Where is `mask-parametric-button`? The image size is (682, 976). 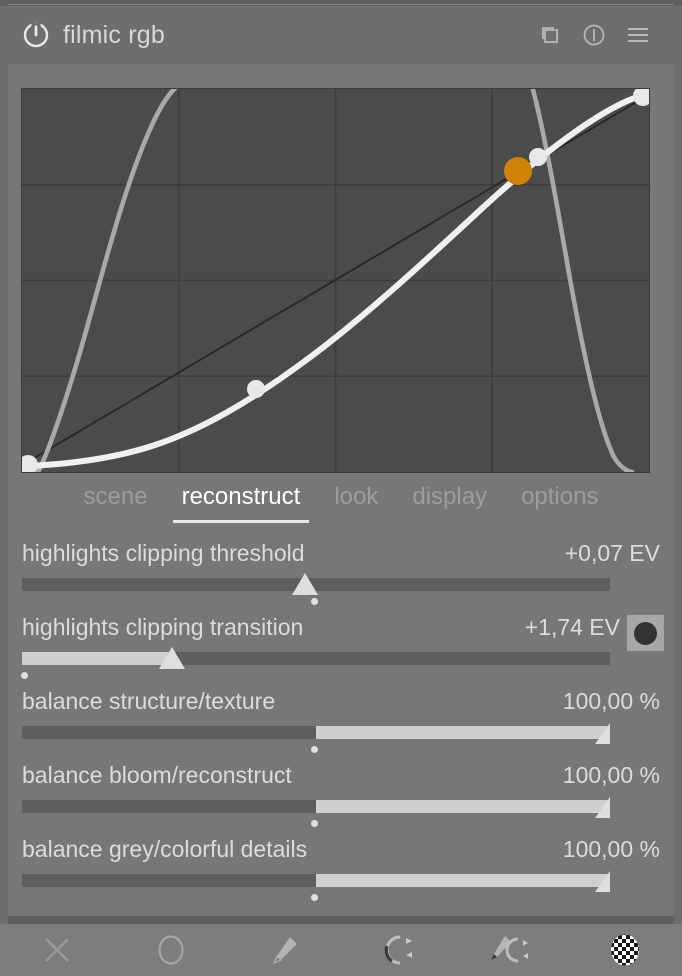
mask-parametric-button is located at coordinates (398, 950).